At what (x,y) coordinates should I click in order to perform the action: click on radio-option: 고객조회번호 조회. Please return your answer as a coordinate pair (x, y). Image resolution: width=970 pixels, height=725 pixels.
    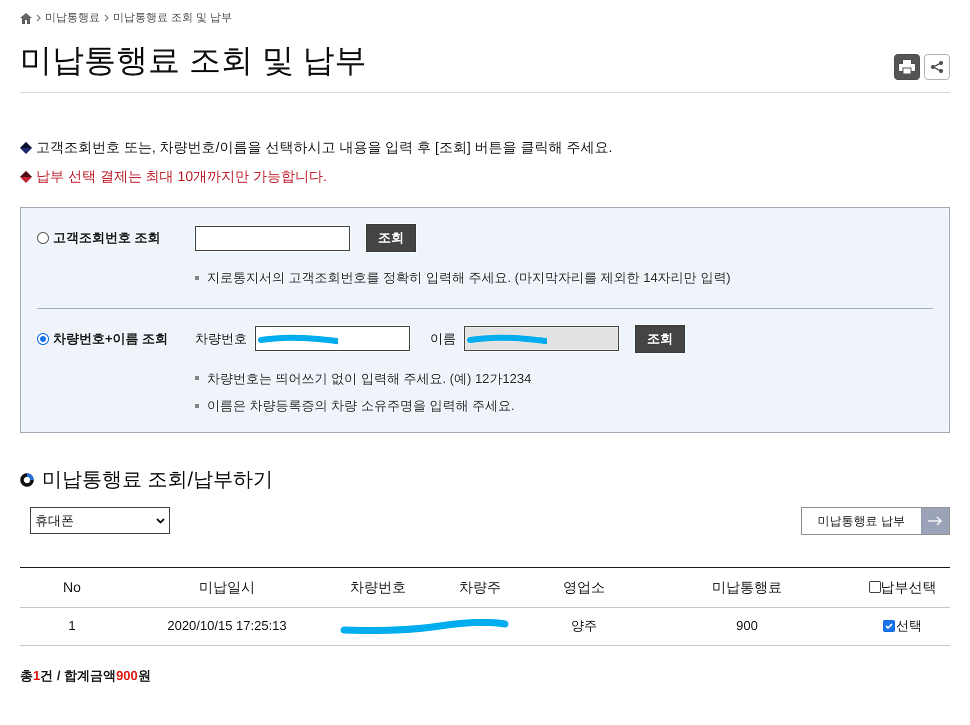
    Looking at the image, I should click on (112, 238).